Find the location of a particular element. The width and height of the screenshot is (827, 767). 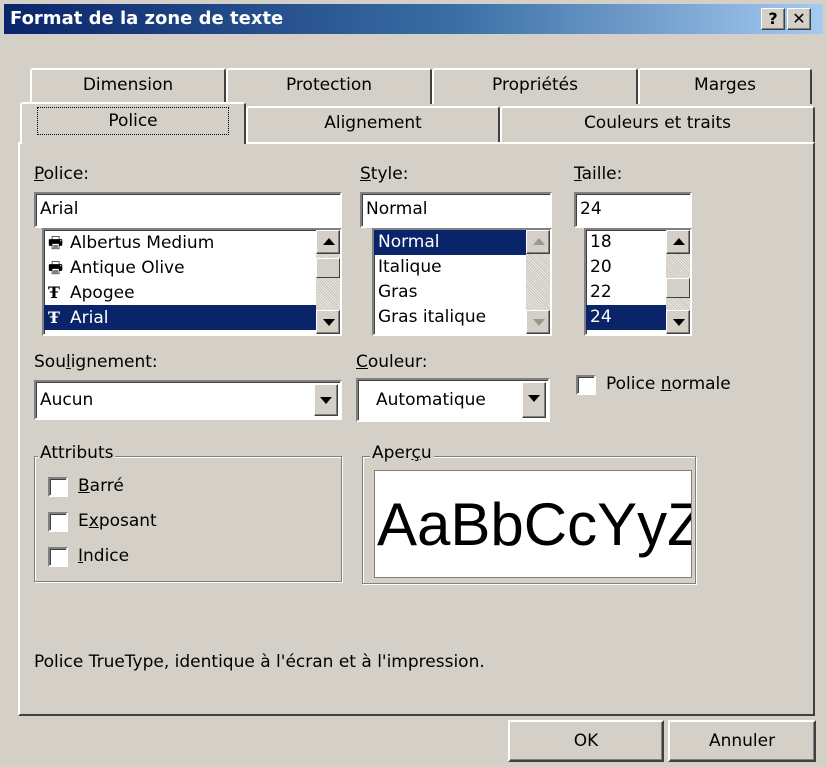

tab-marges: Marges is located at coordinates (725, 86).